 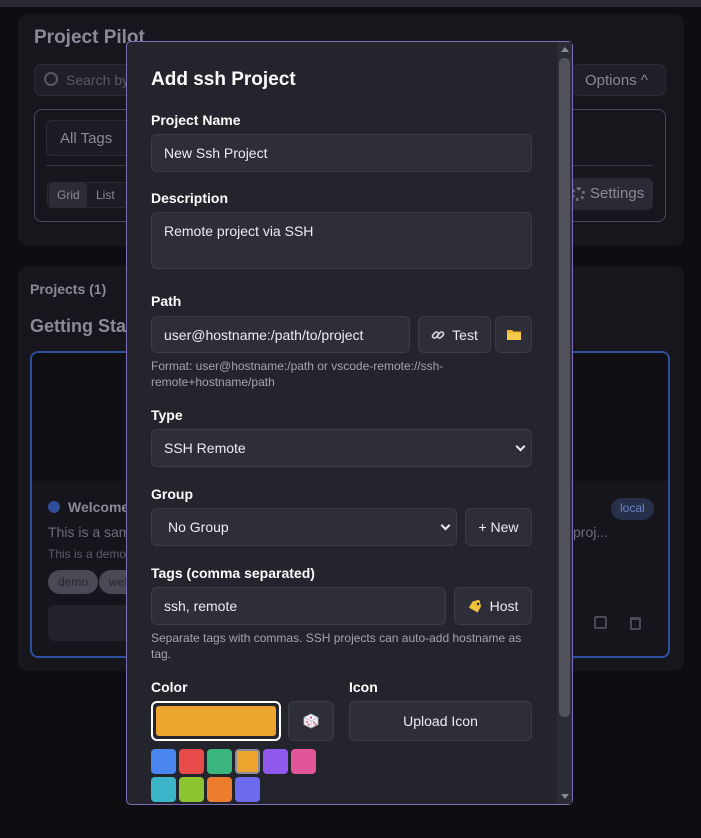 I want to click on new-group-label: + New, so click(x=498, y=527).